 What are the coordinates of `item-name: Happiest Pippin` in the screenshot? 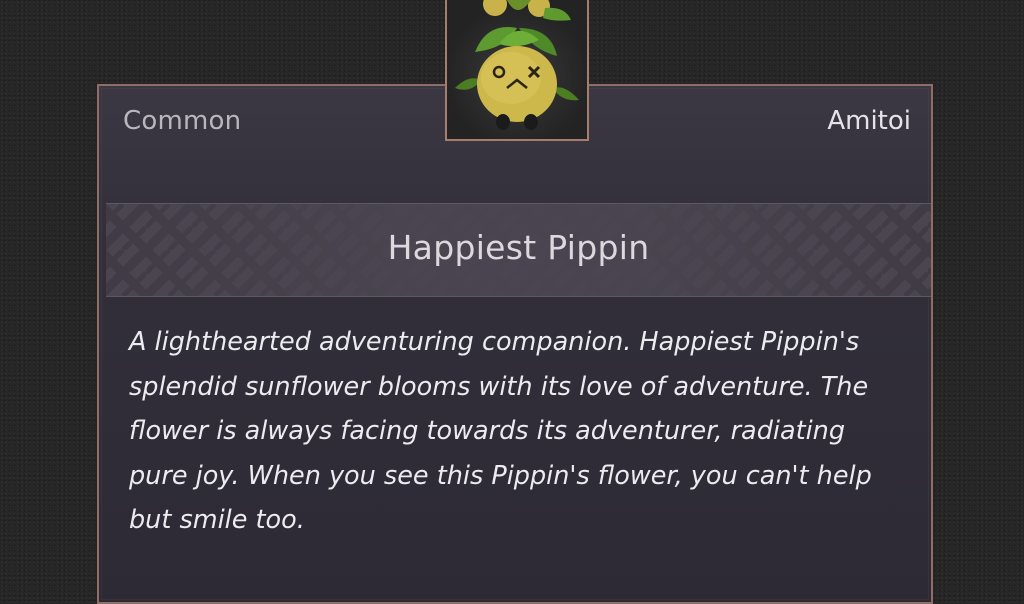 It's located at (518, 247).